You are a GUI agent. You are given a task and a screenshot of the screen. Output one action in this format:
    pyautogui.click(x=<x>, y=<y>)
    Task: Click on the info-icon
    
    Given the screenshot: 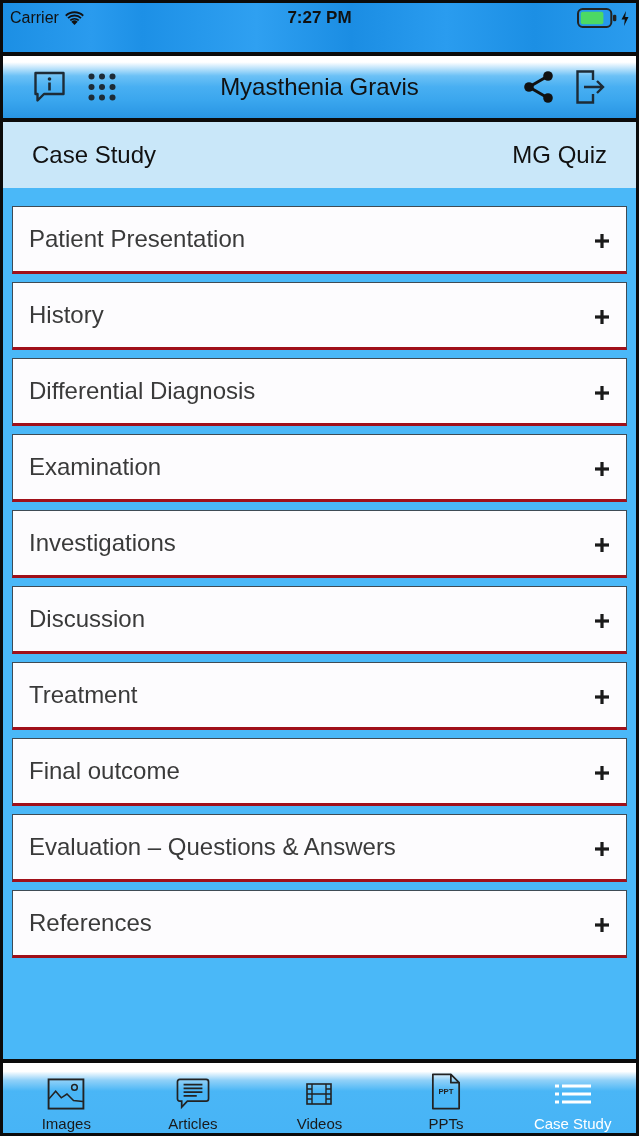 What is the action you would take?
    pyautogui.click(x=49, y=87)
    